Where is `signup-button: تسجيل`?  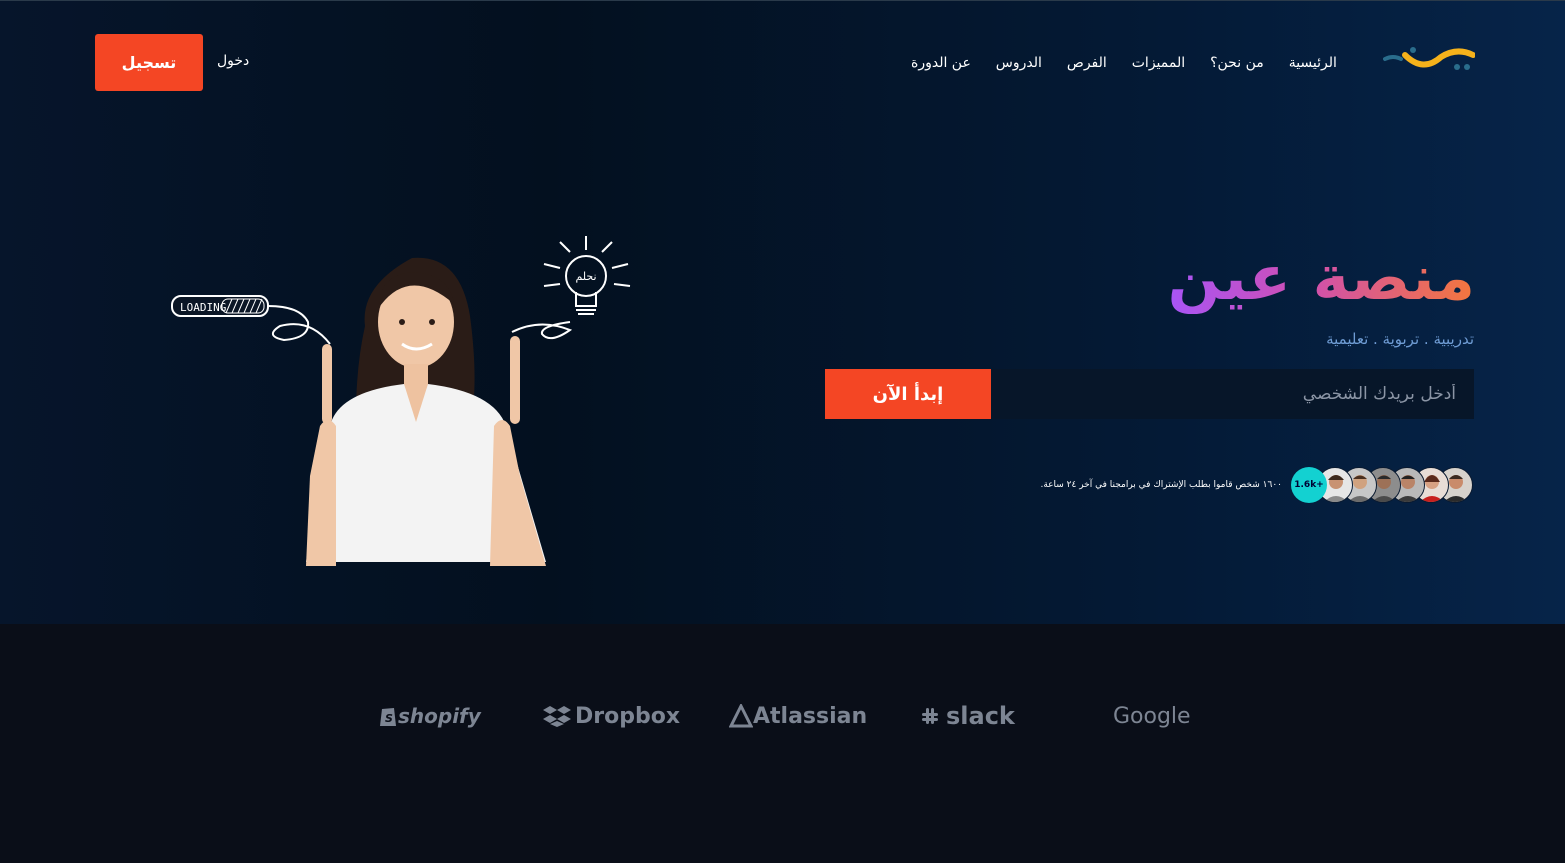 signup-button: تسجيل is located at coordinates (149, 62).